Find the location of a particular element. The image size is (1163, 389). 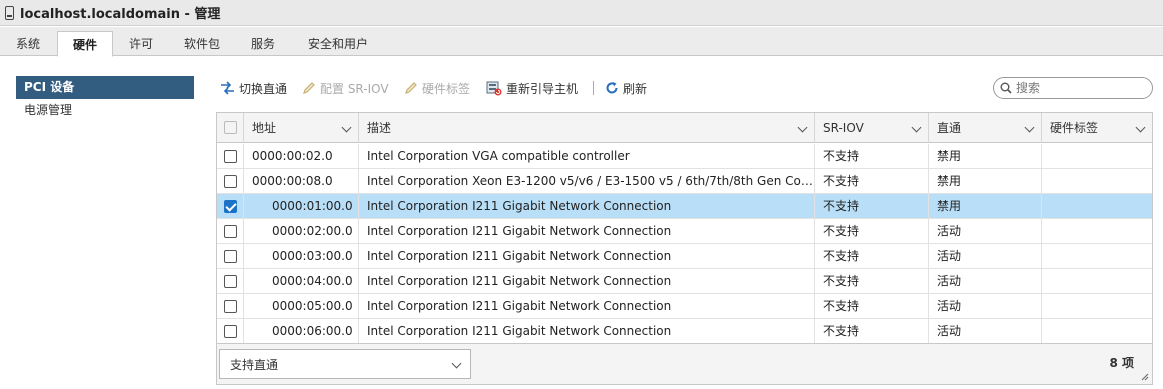

column-header-passthrough: 直通 is located at coordinates (985, 128).